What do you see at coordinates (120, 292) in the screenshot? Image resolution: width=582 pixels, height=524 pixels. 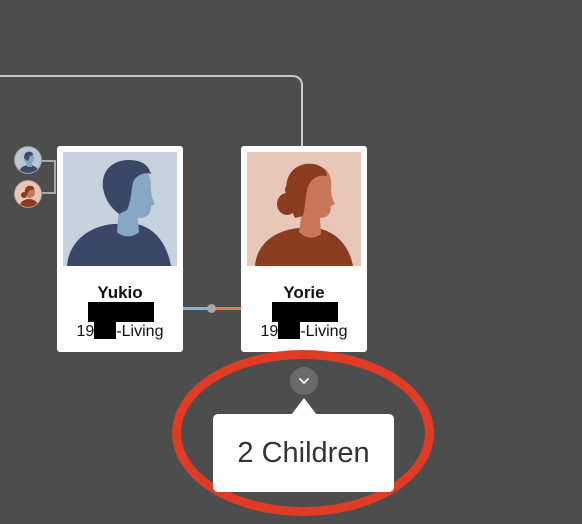 I see `person-name: Yukio` at bounding box center [120, 292].